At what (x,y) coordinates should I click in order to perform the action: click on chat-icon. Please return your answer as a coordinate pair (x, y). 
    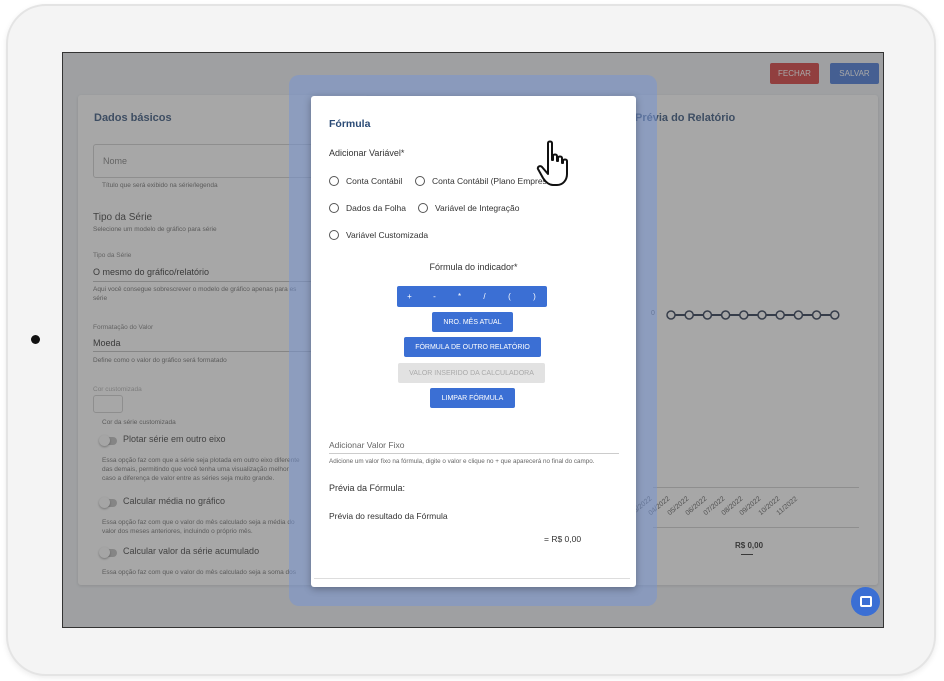
    Looking at the image, I should click on (865, 601).